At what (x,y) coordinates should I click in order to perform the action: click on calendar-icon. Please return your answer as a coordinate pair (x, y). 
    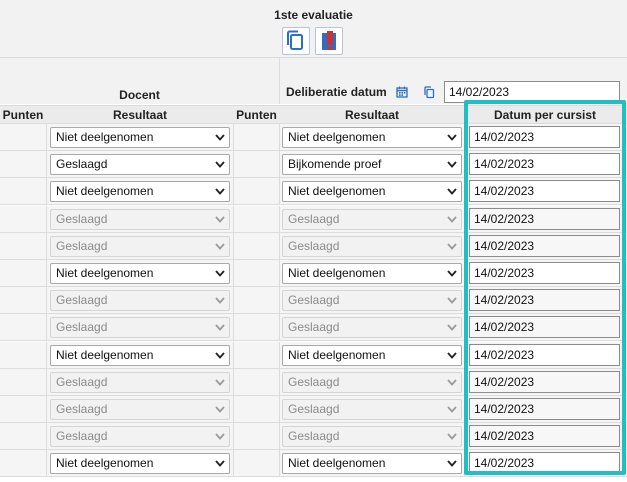
    Looking at the image, I should click on (402, 92).